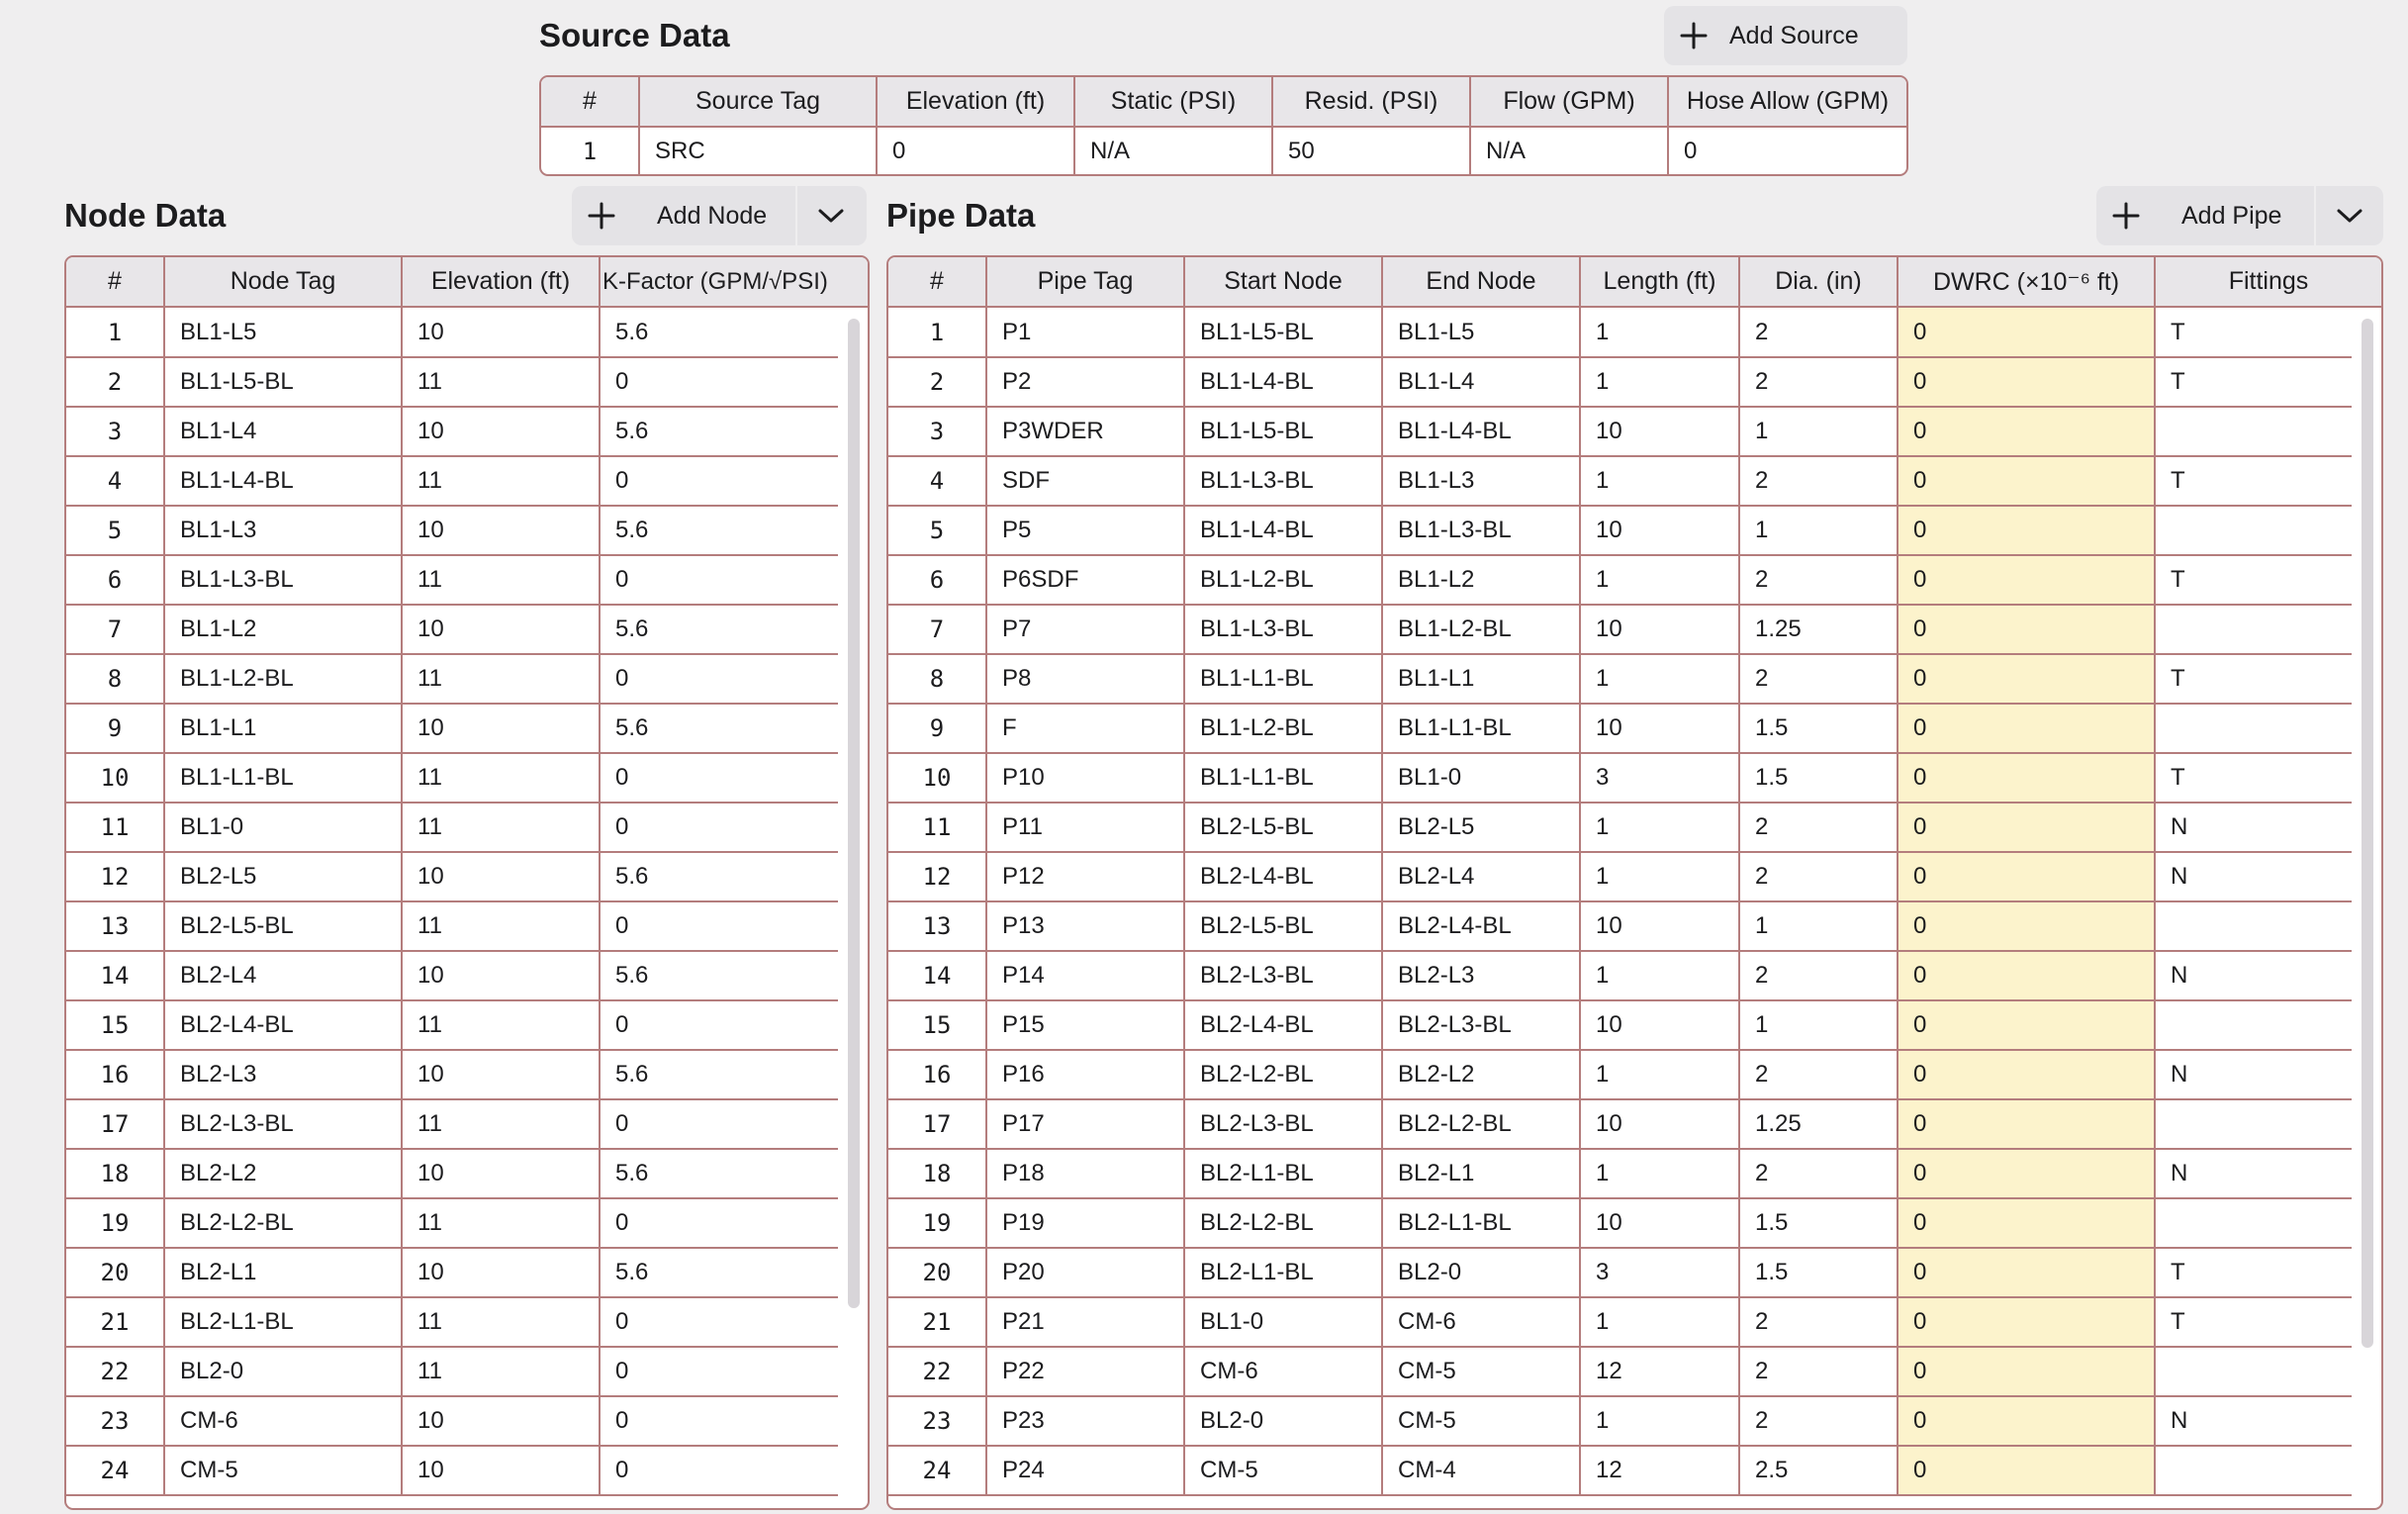 The image size is (2408, 1514). Describe the element at coordinates (452, 1124) in the screenshot. I see `node-table-row: 17 BL2-L3-BL 11 0` at that location.